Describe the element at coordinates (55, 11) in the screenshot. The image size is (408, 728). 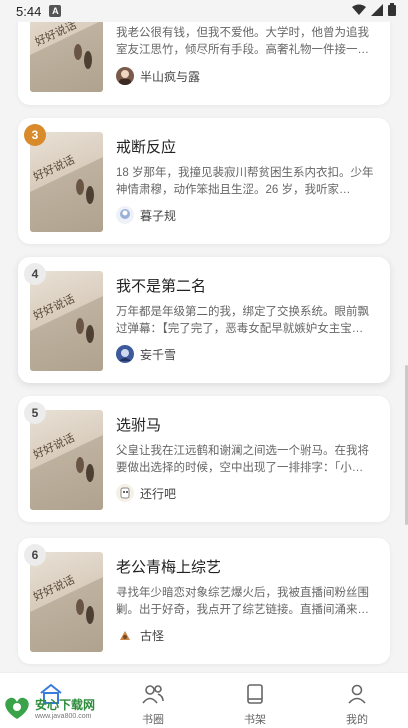
I see `notification-a-icon: A` at that location.